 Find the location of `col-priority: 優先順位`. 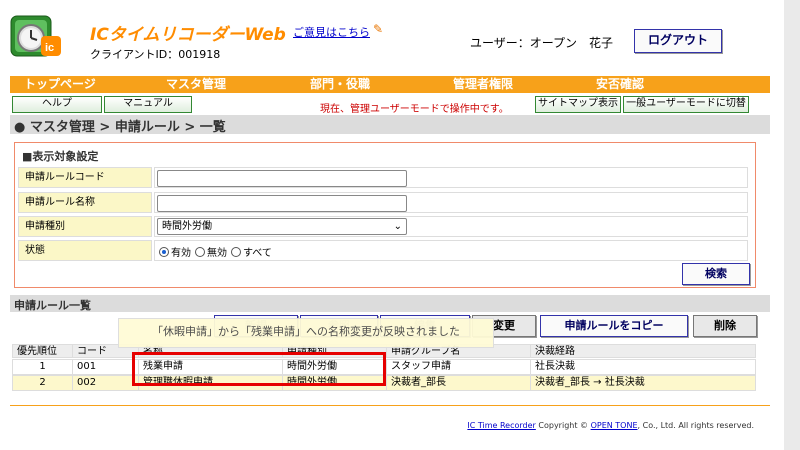

col-priority: 優先順位 is located at coordinates (43, 351).